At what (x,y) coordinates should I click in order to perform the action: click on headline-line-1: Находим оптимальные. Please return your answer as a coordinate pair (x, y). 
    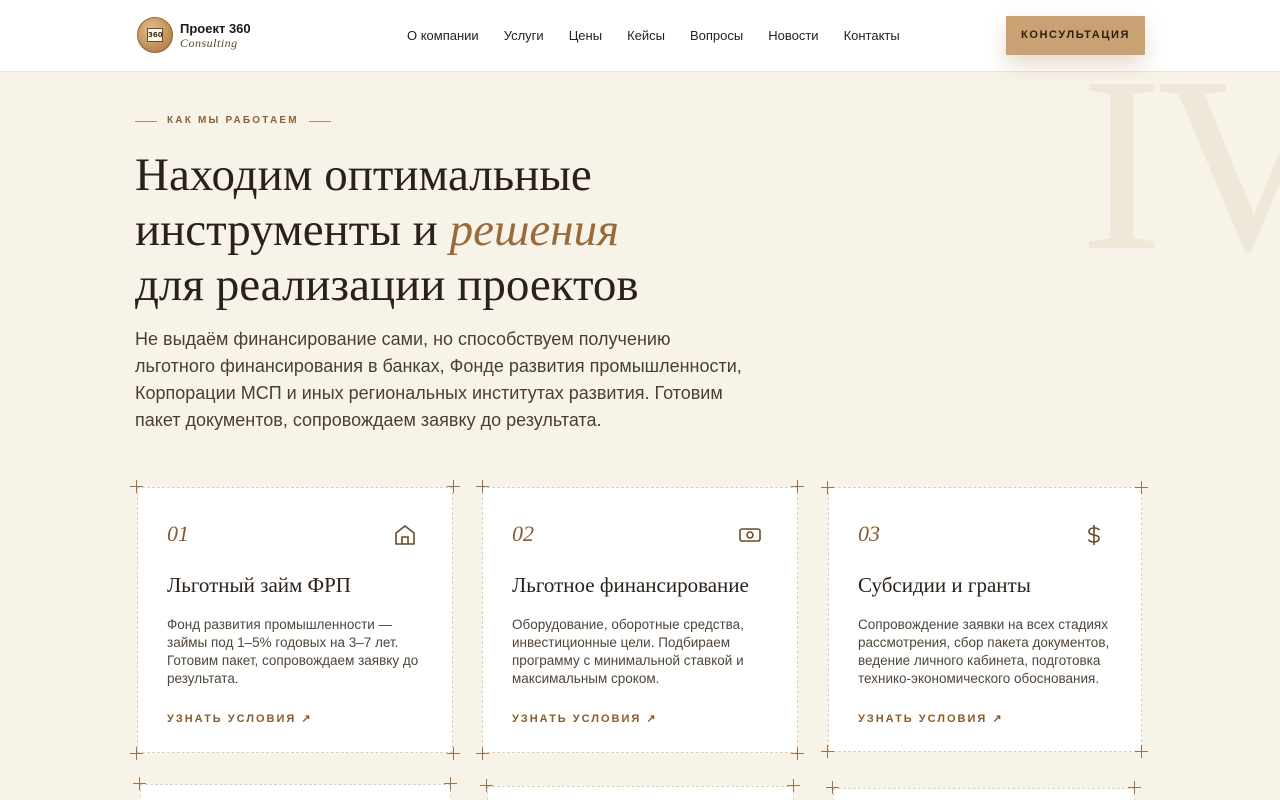
    Looking at the image, I should click on (363, 175).